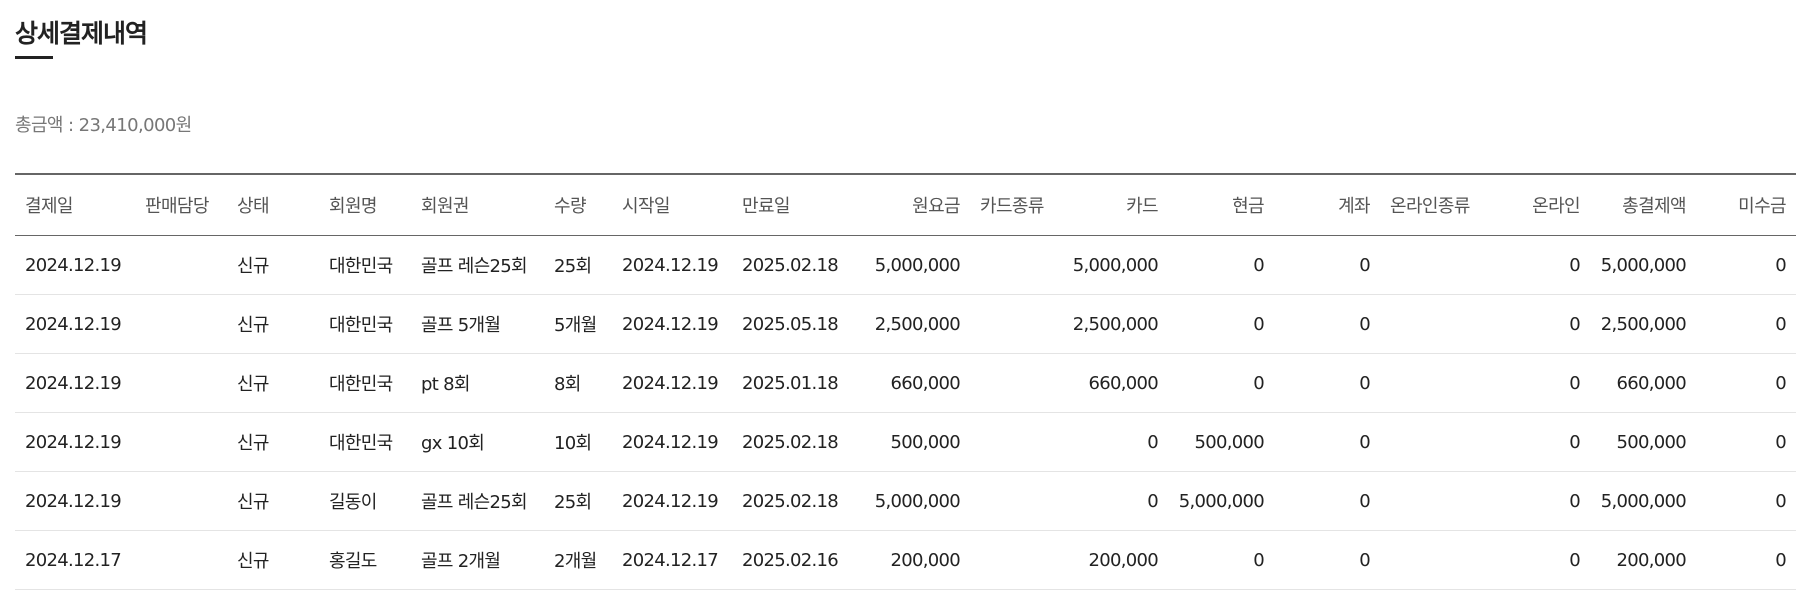 The image size is (1811, 590). Describe the element at coordinates (1115, 324) in the screenshot. I see `cell-card: 2,500,000` at that location.